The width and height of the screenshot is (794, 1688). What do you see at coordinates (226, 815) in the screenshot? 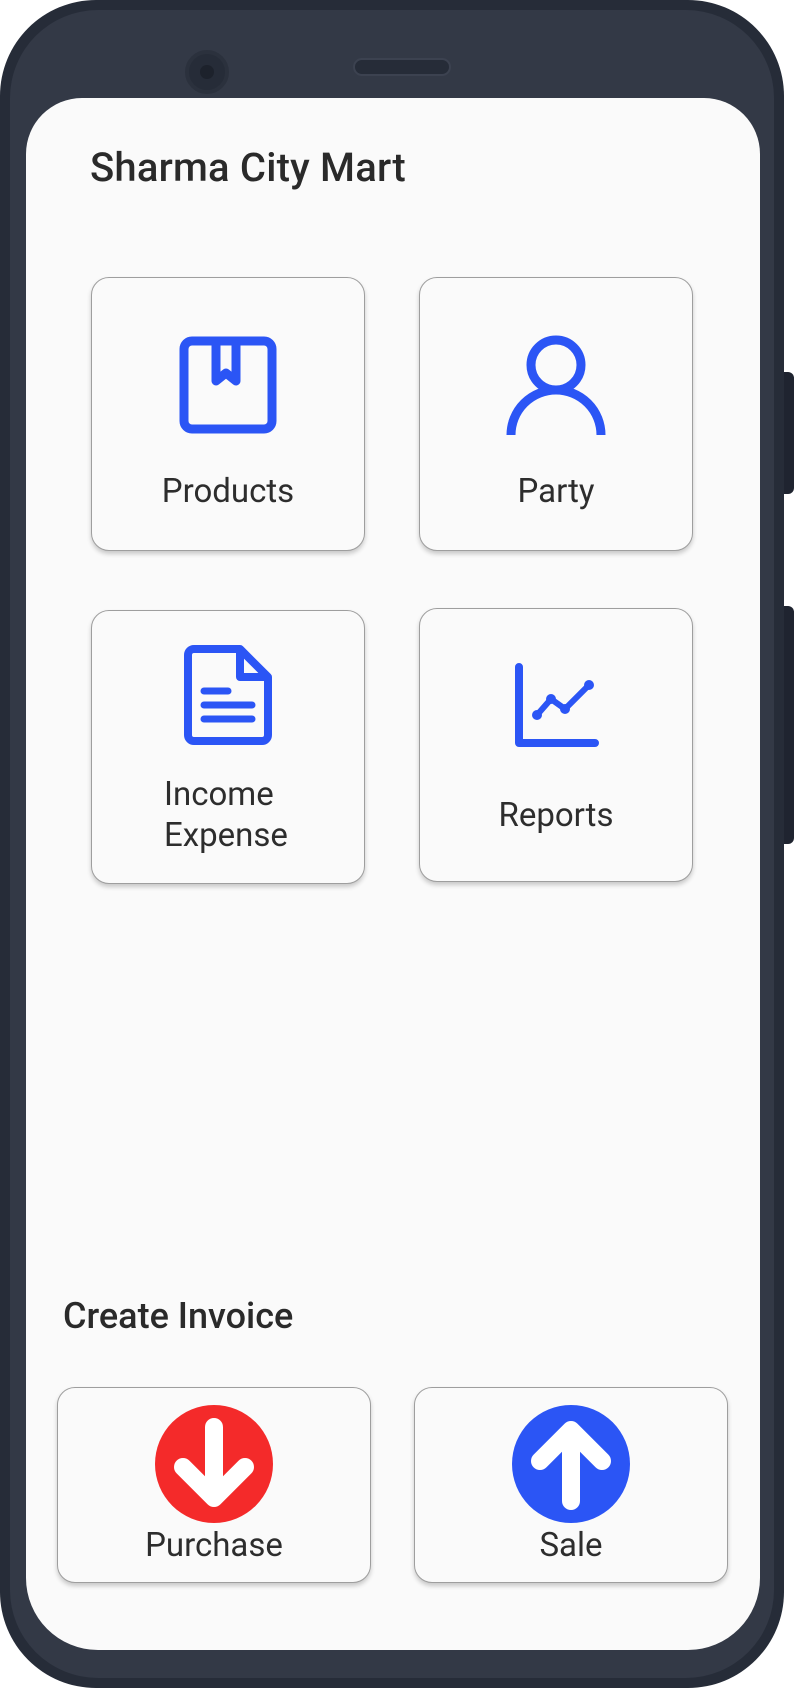
I see `income-expense-label: Income Expense` at bounding box center [226, 815].